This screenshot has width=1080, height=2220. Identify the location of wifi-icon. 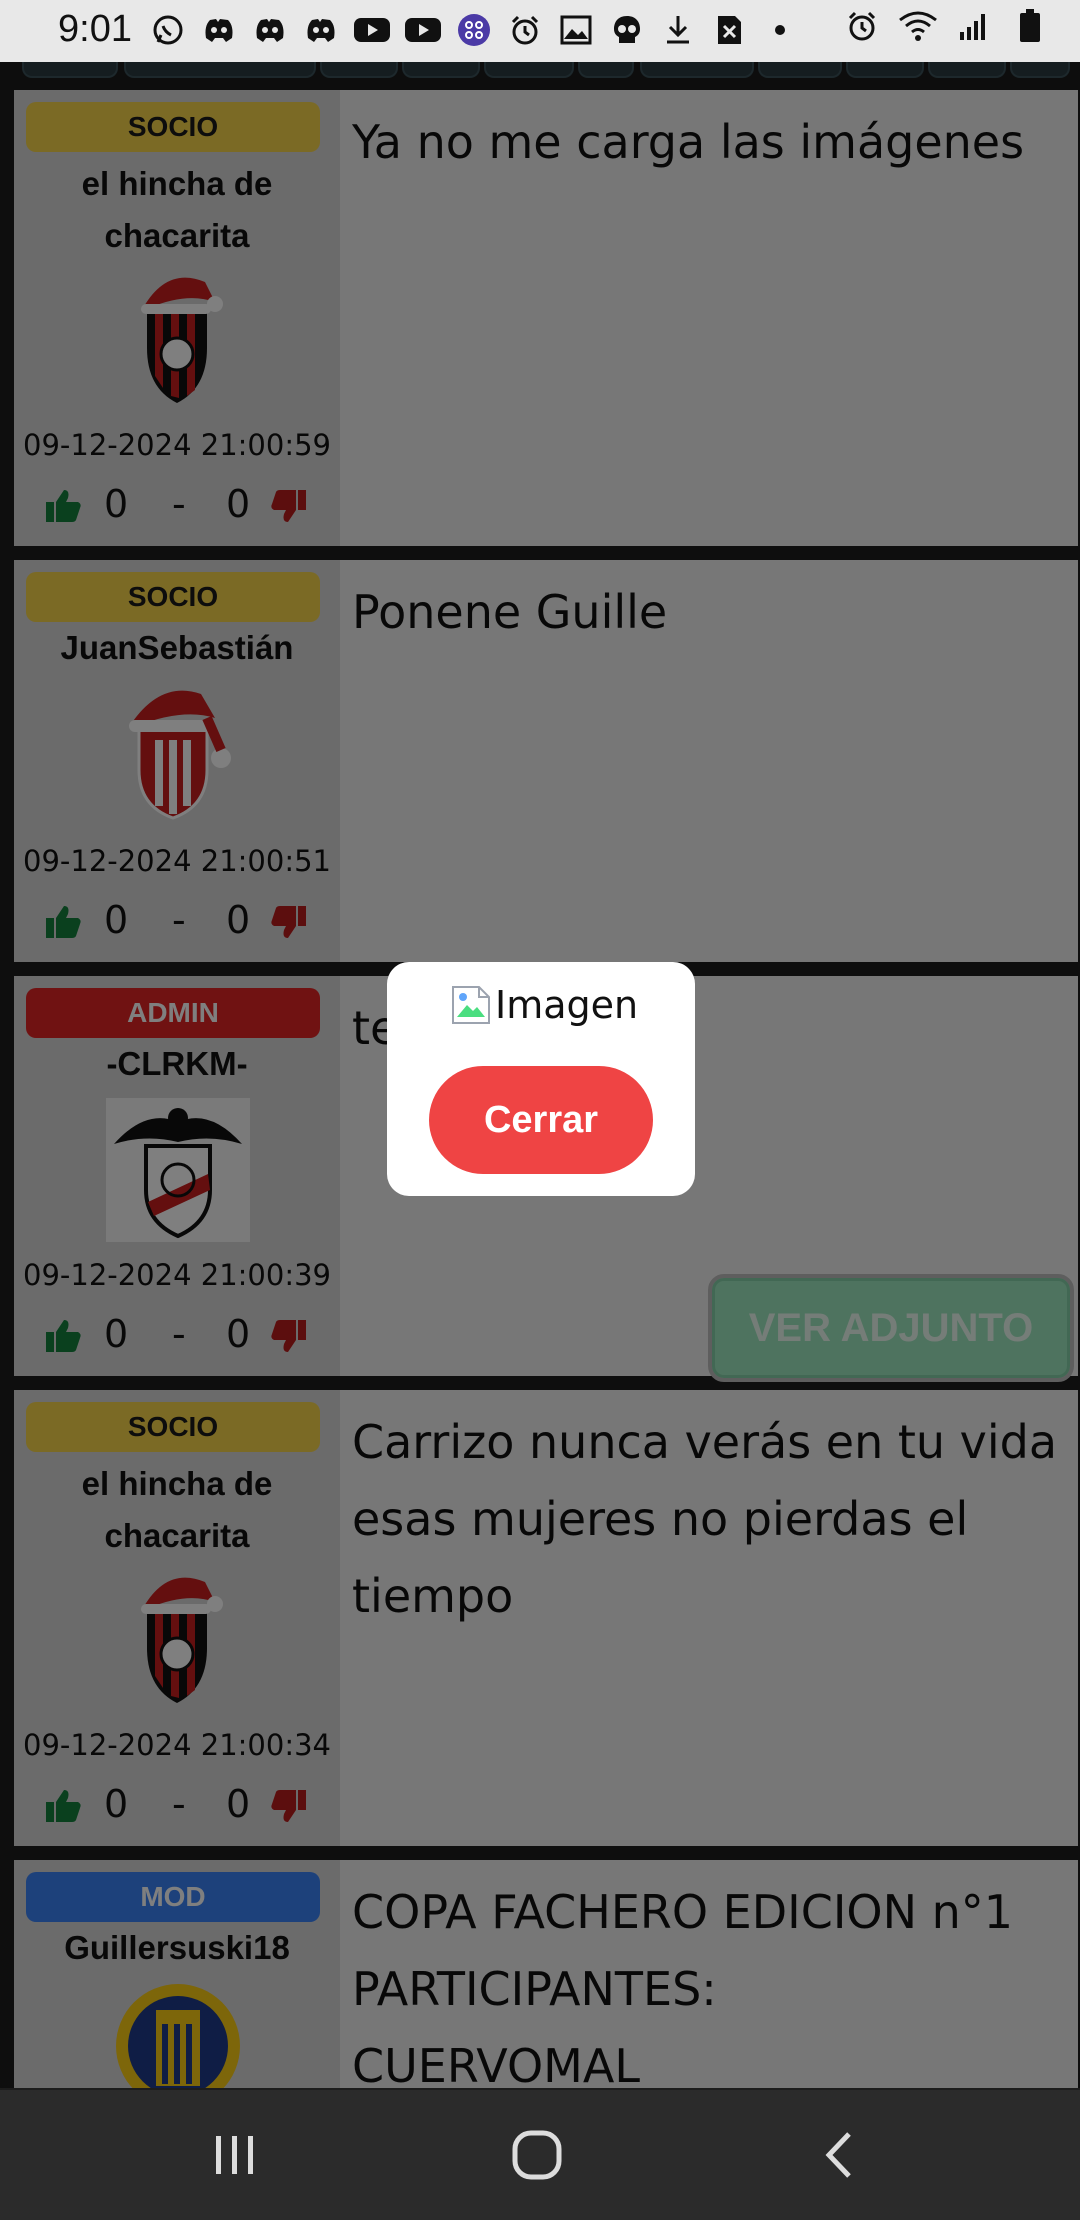
(918, 26).